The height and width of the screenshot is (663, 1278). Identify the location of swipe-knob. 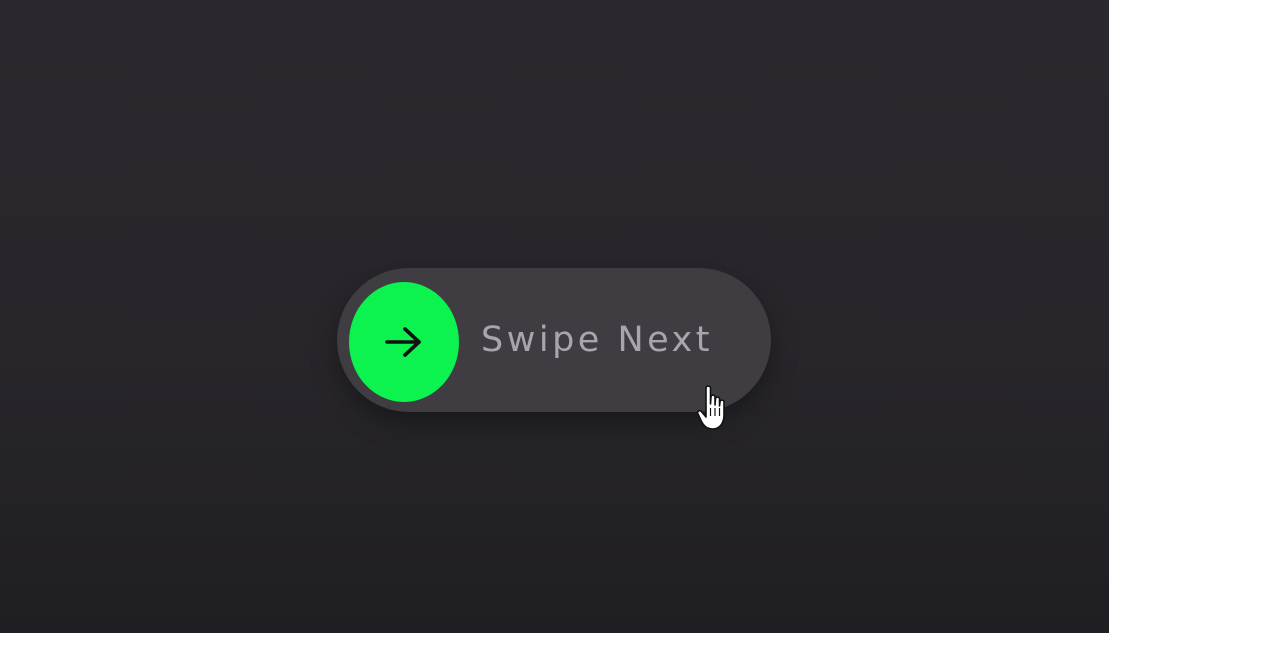
(404, 342).